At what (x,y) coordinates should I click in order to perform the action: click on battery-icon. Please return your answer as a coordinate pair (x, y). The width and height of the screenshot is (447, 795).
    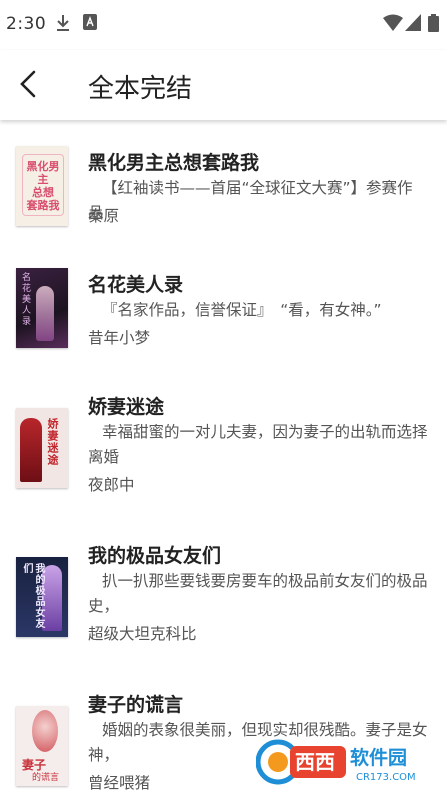
    Looking at the image, I should click on (433, 25).